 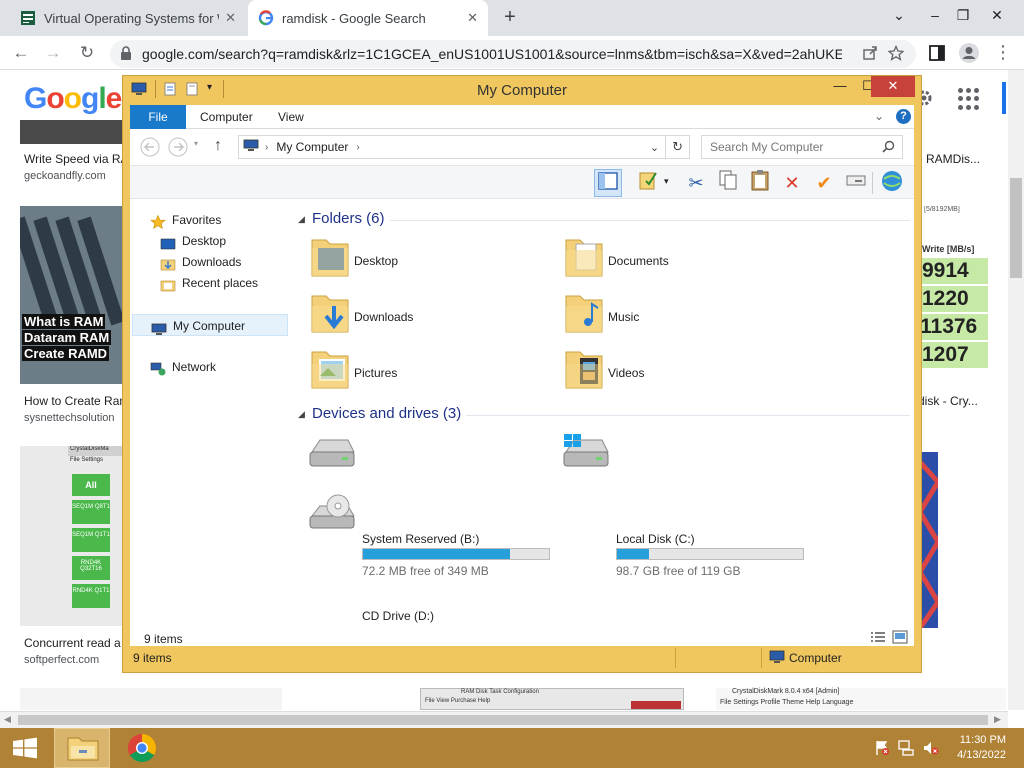 I want to click on drive-cd, so click(x=332, y=515).